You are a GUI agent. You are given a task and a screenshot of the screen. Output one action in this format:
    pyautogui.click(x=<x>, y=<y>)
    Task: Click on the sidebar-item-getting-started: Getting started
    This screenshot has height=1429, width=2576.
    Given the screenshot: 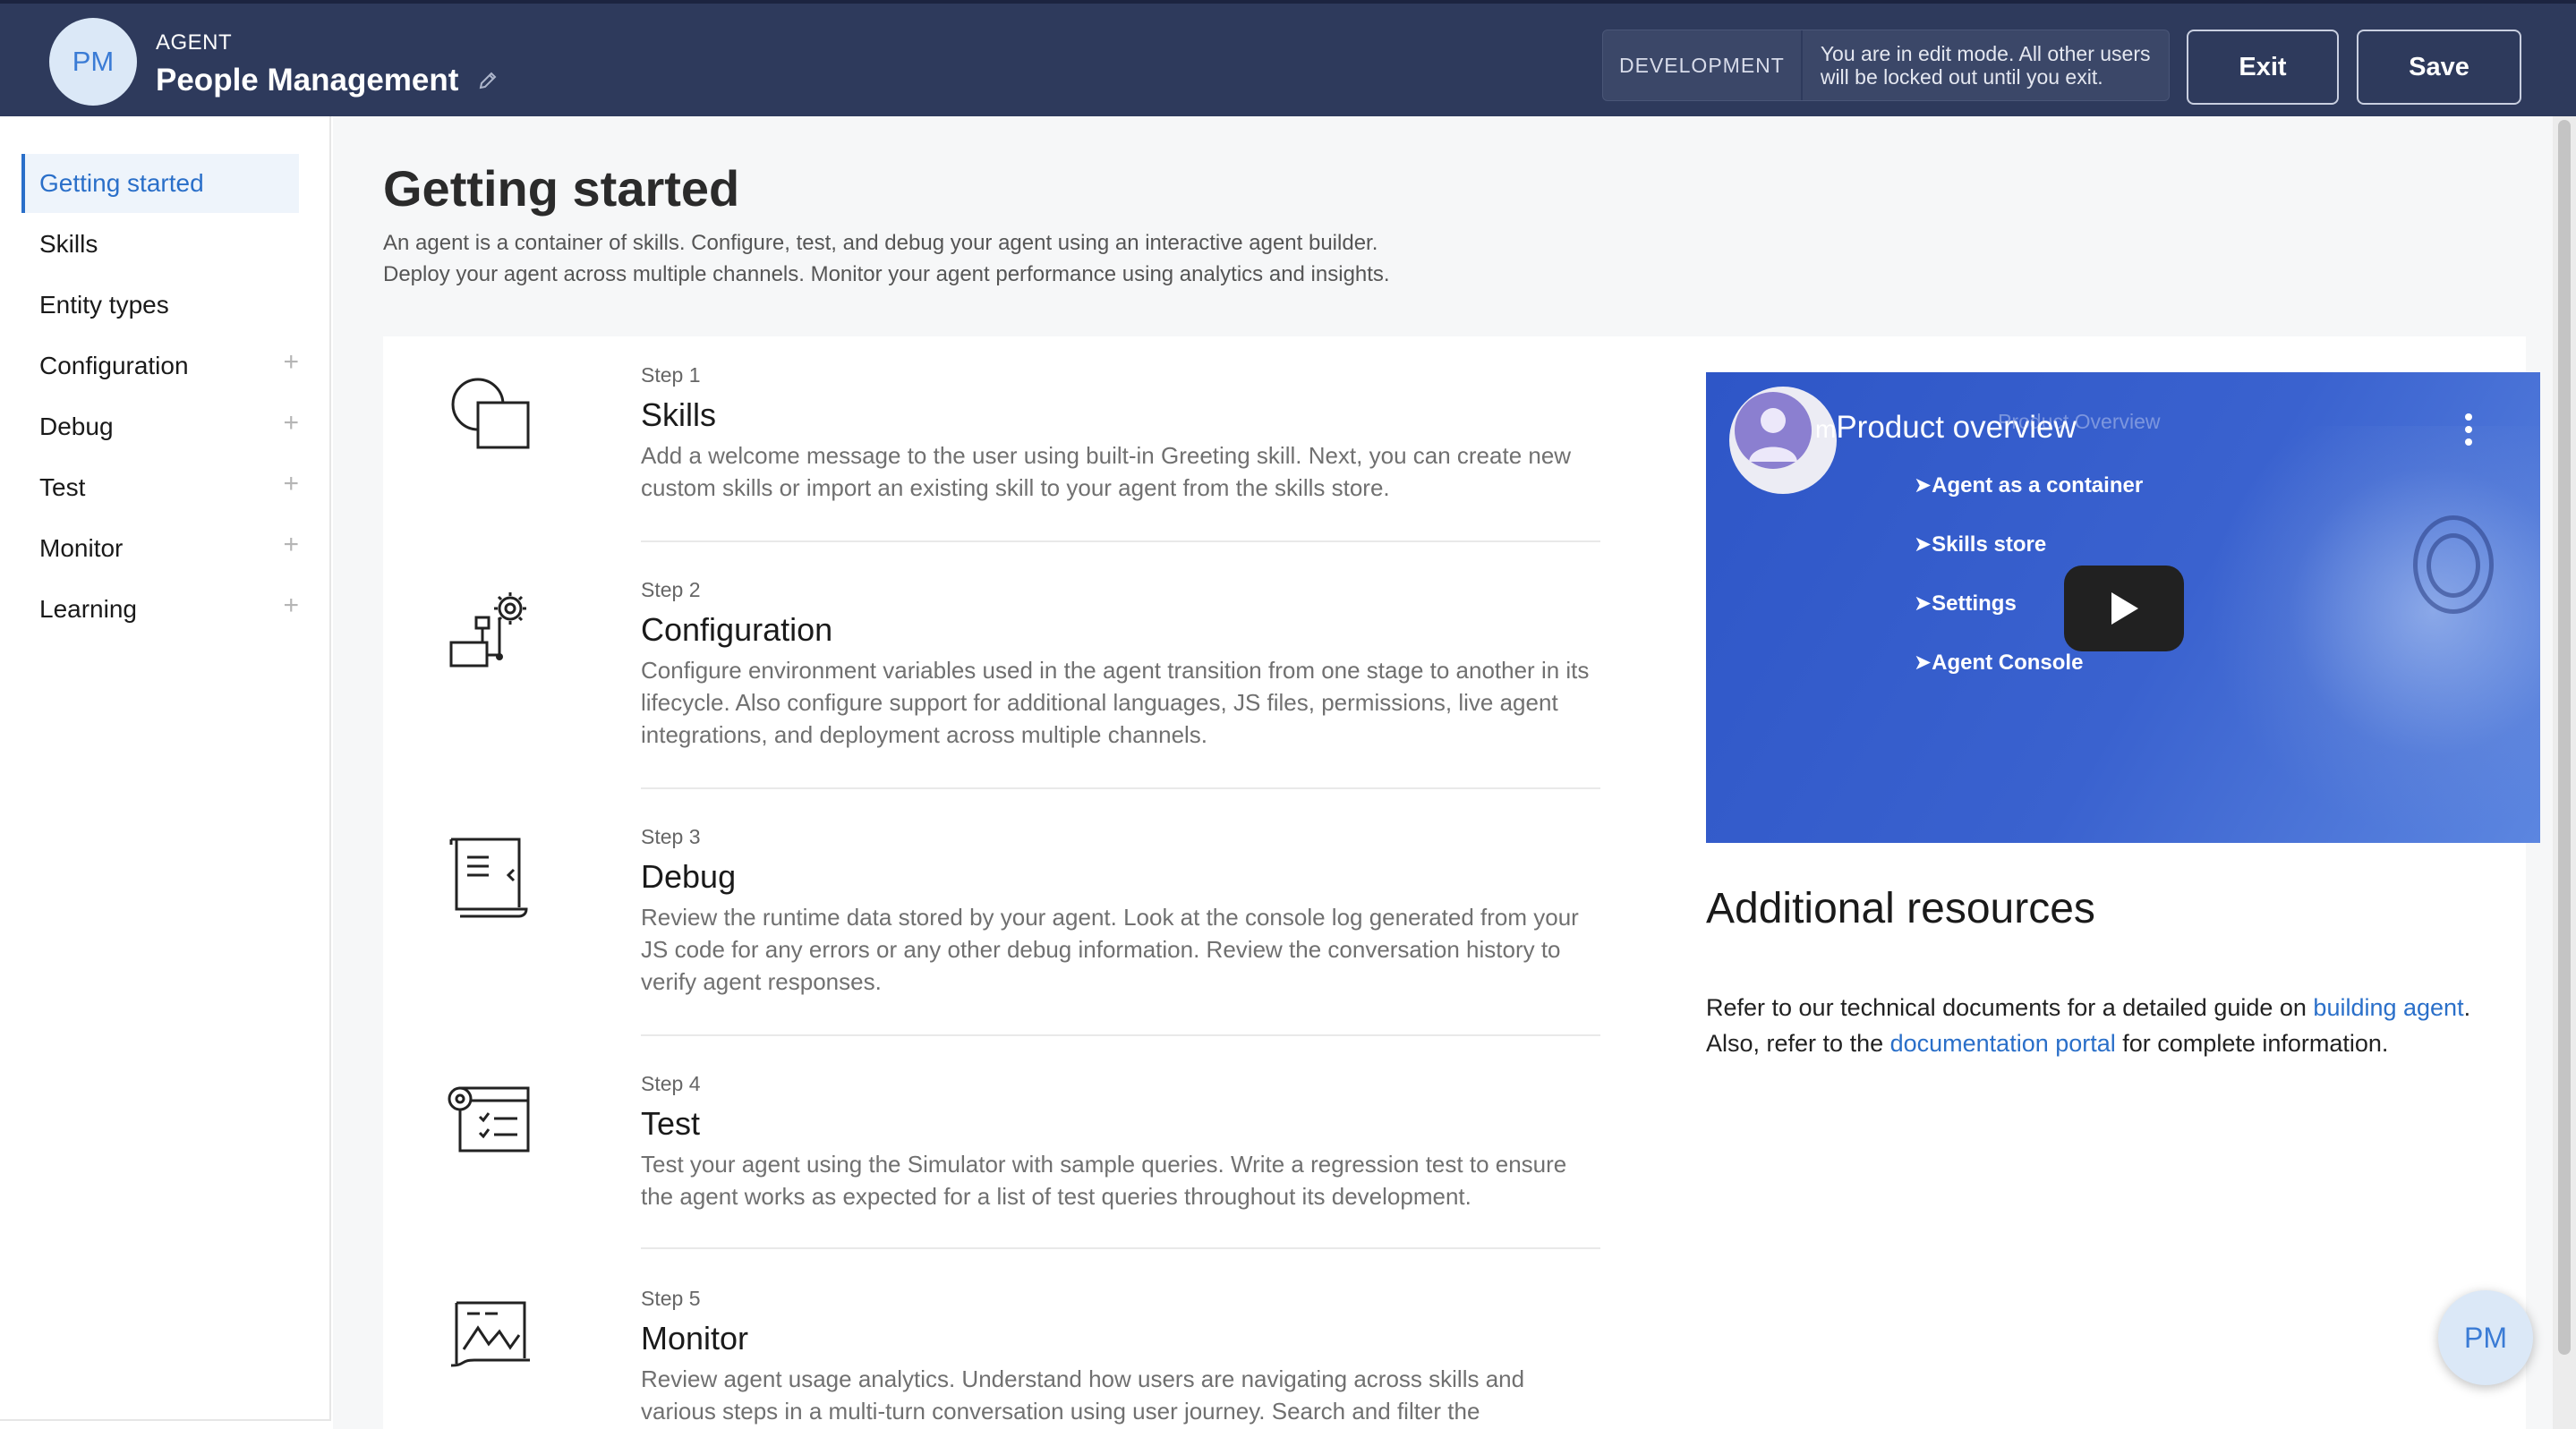 What is the action you would take?
    pyautogui.click(x=160, y=183)
    